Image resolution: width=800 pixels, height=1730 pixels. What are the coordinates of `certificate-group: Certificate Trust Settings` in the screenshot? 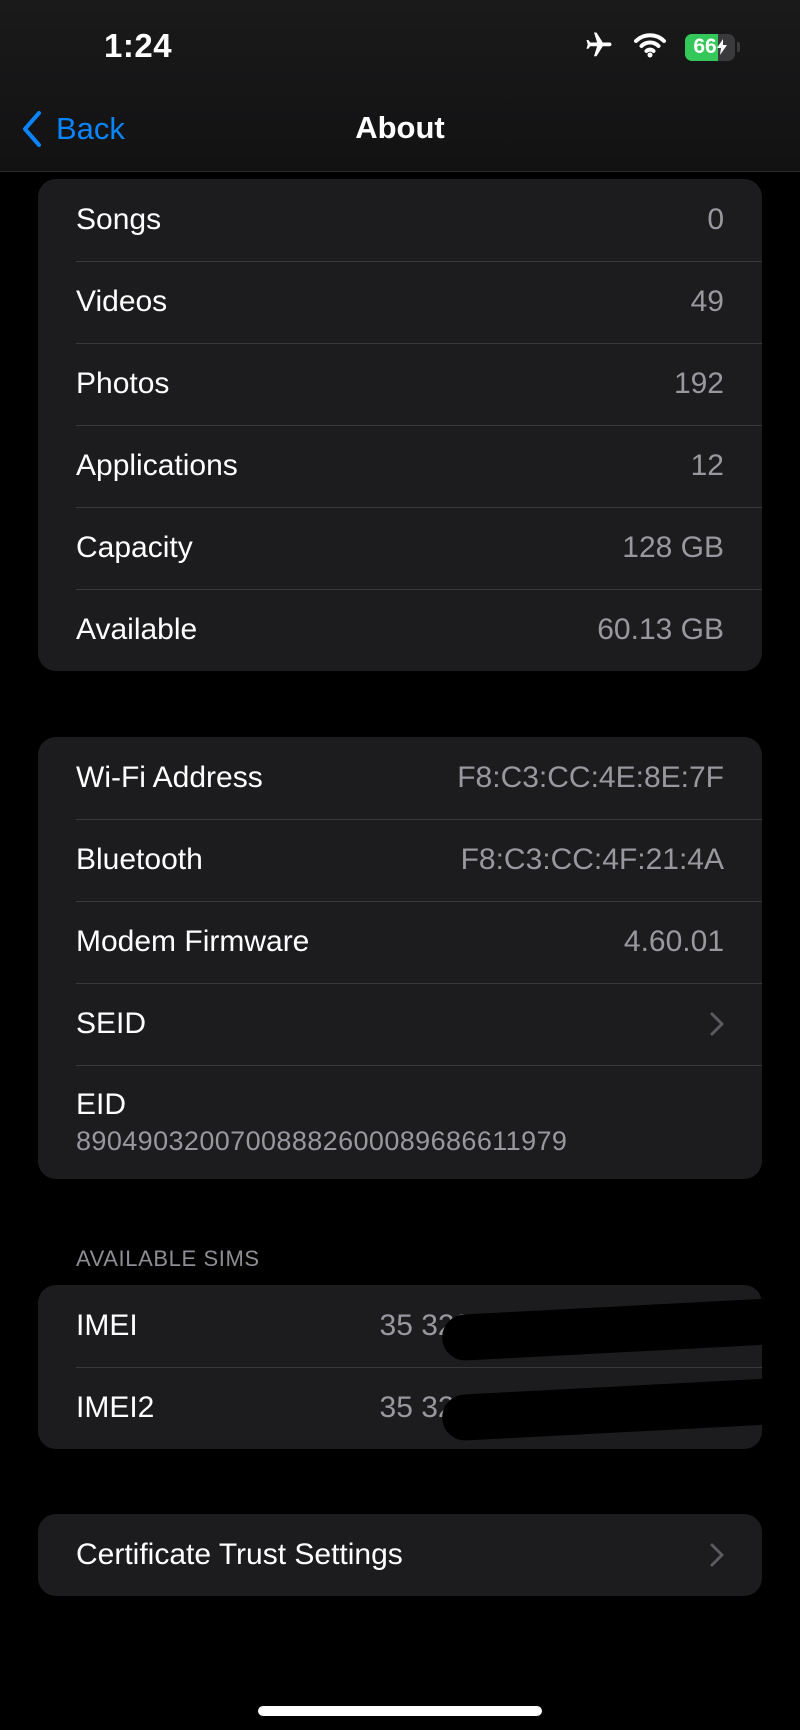 It's located at (400, 1555).